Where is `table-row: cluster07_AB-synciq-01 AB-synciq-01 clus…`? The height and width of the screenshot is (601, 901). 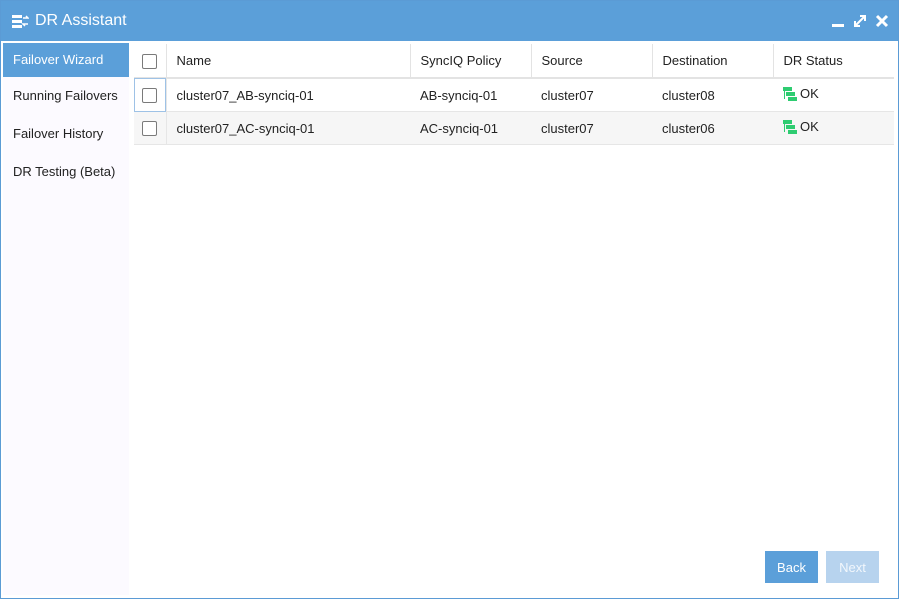
table-row: cluster07_AB-synciq-01 AB-synciq-01 clus… is located at coordinates (514, 95).